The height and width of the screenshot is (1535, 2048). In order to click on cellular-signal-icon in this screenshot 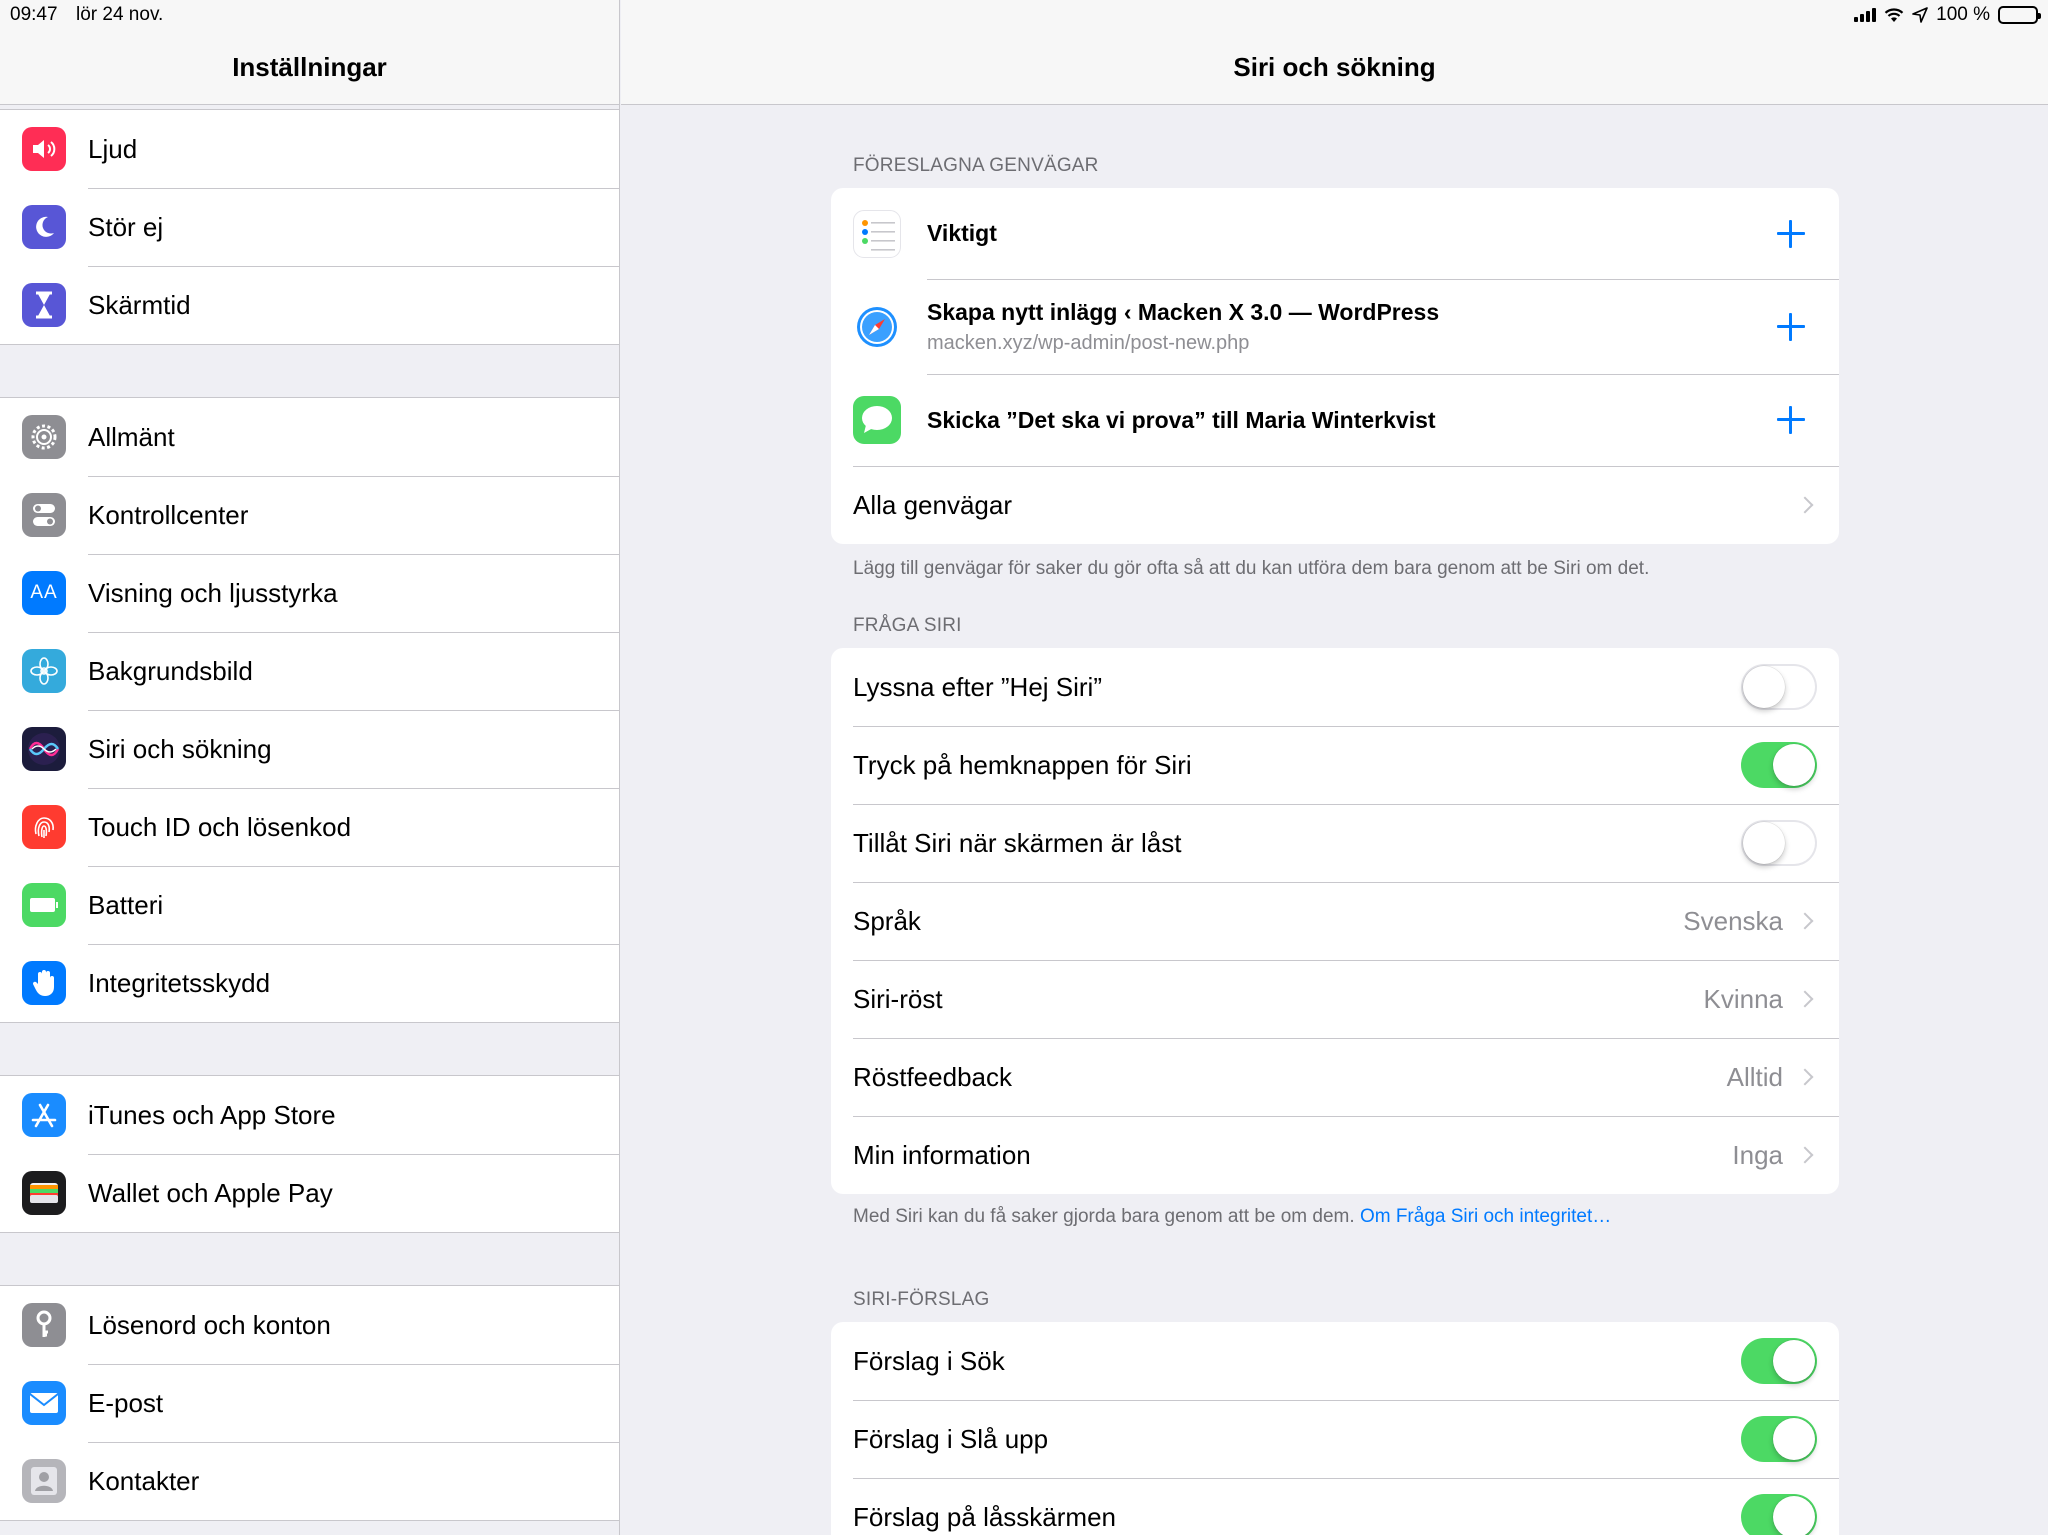, I will do `click(1865, 15)`.